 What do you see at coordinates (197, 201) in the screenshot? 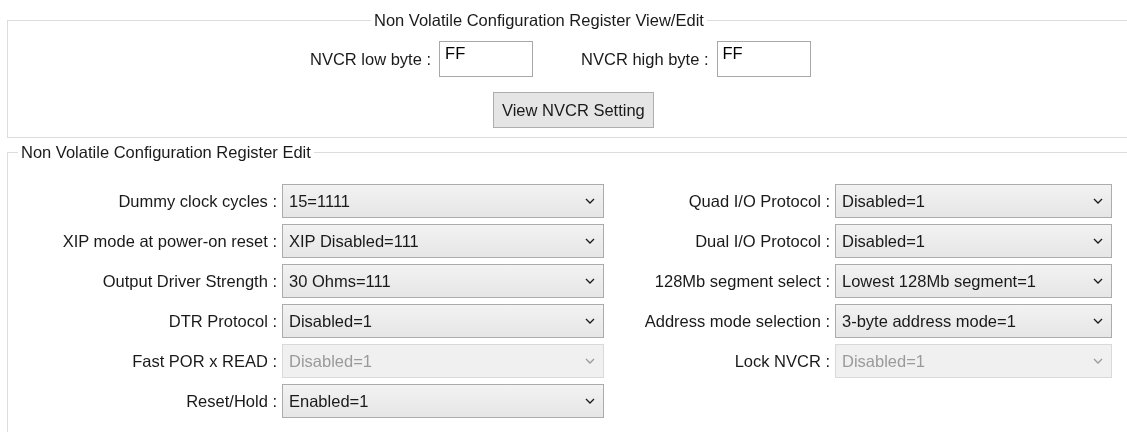
I see `field-label: Dummy clock cycles :` at bounding box center [197, 201].